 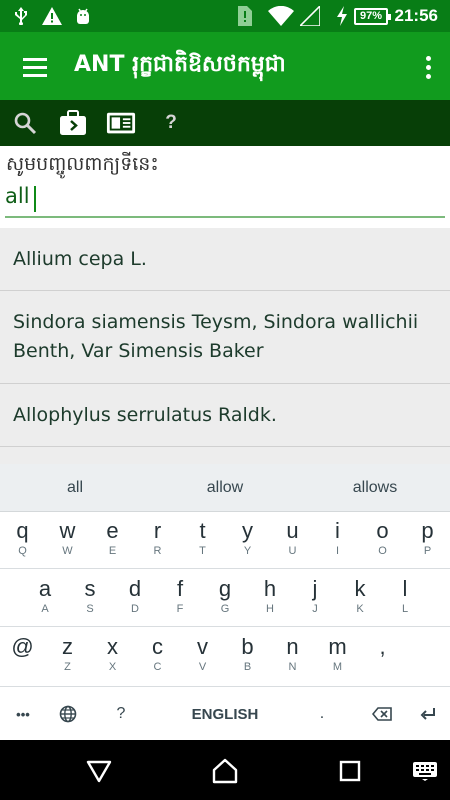 What do you see at coordinates (292, 539) in the screenshot?
I see `key-u: uU` at bounding box center [292, 539].